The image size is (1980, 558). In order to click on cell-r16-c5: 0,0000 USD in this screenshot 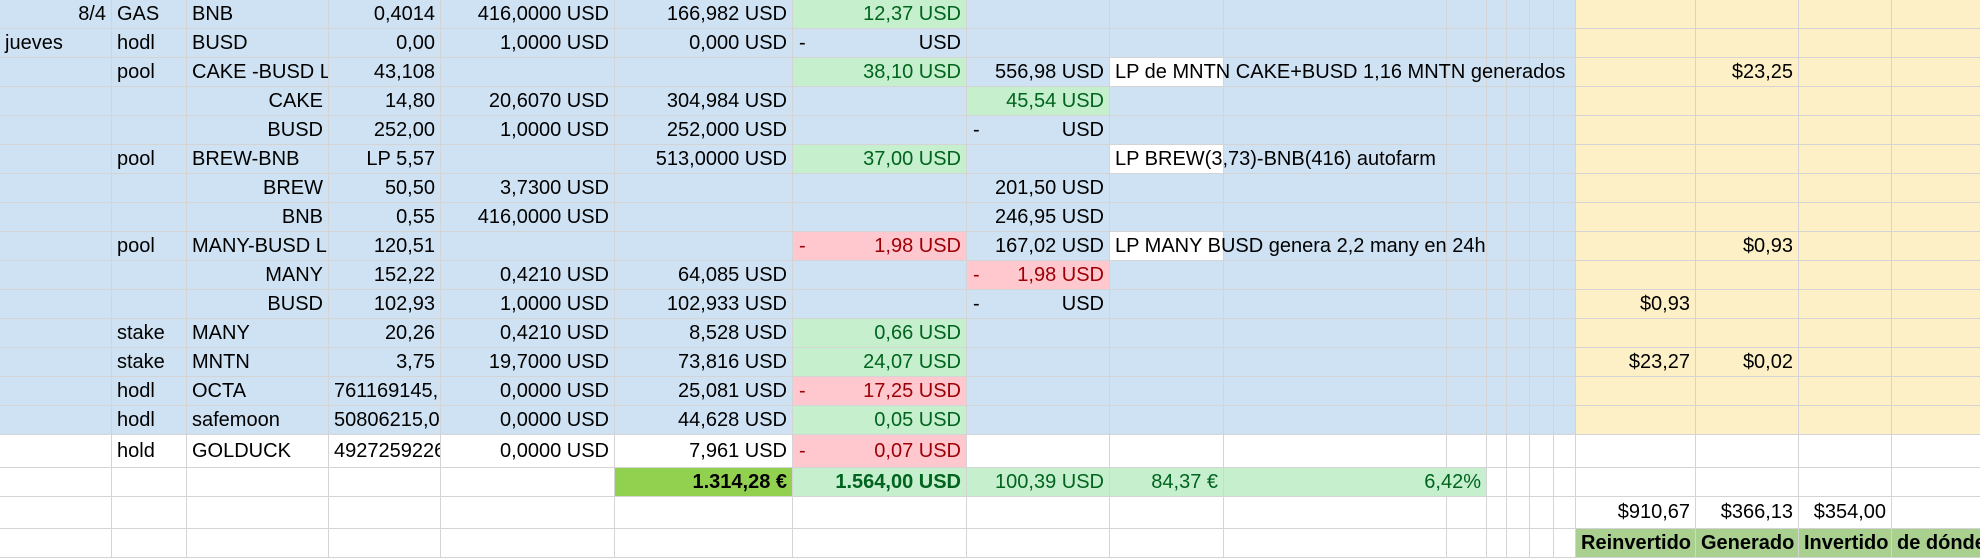, I will do `click(528, 451)`.